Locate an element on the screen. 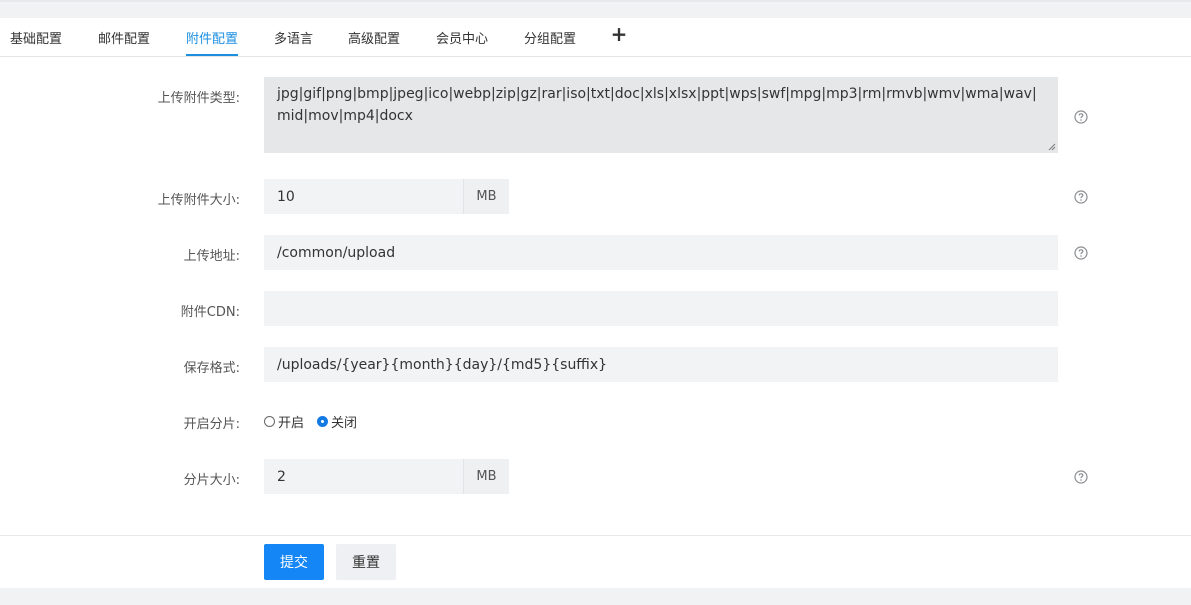  chunking-off-option: 关闭 is located at coordinates (337, 422).